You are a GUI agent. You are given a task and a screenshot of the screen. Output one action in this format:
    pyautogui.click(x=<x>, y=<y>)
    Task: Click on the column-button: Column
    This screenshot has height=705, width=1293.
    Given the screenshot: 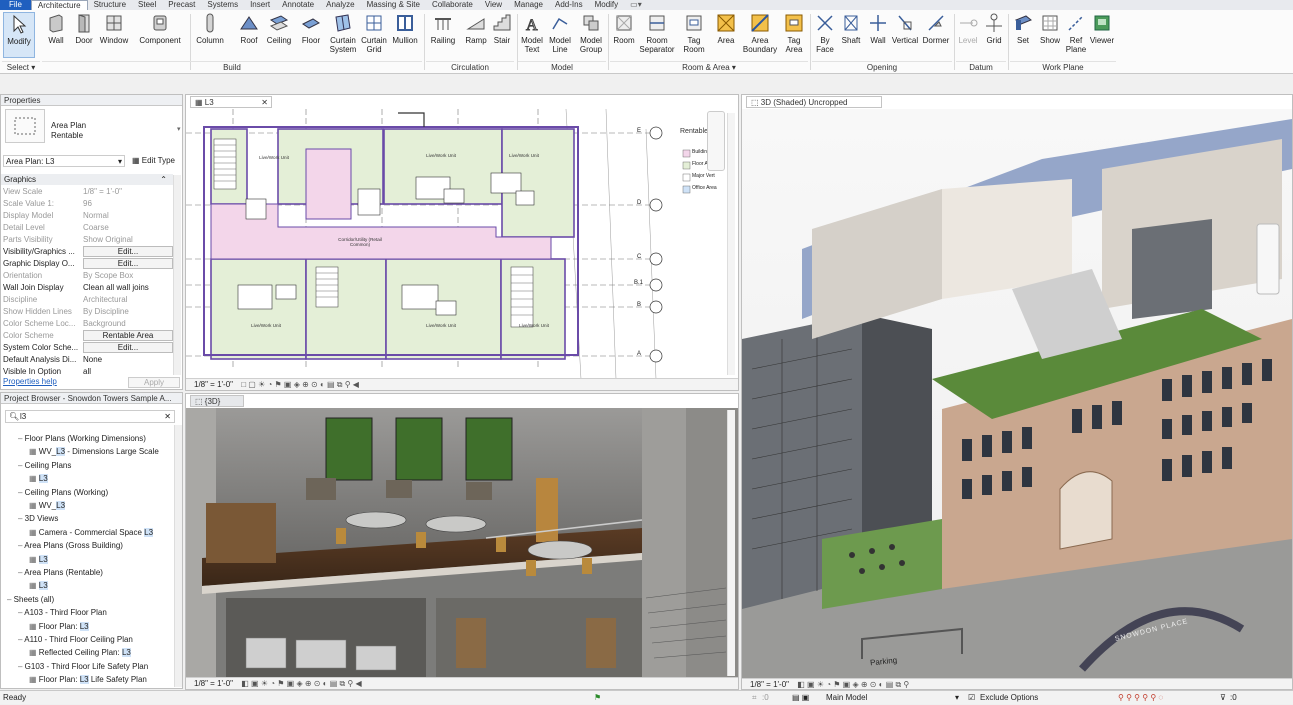 What is the action you would take?
    pyautogui.click(x=210, y=35)
    